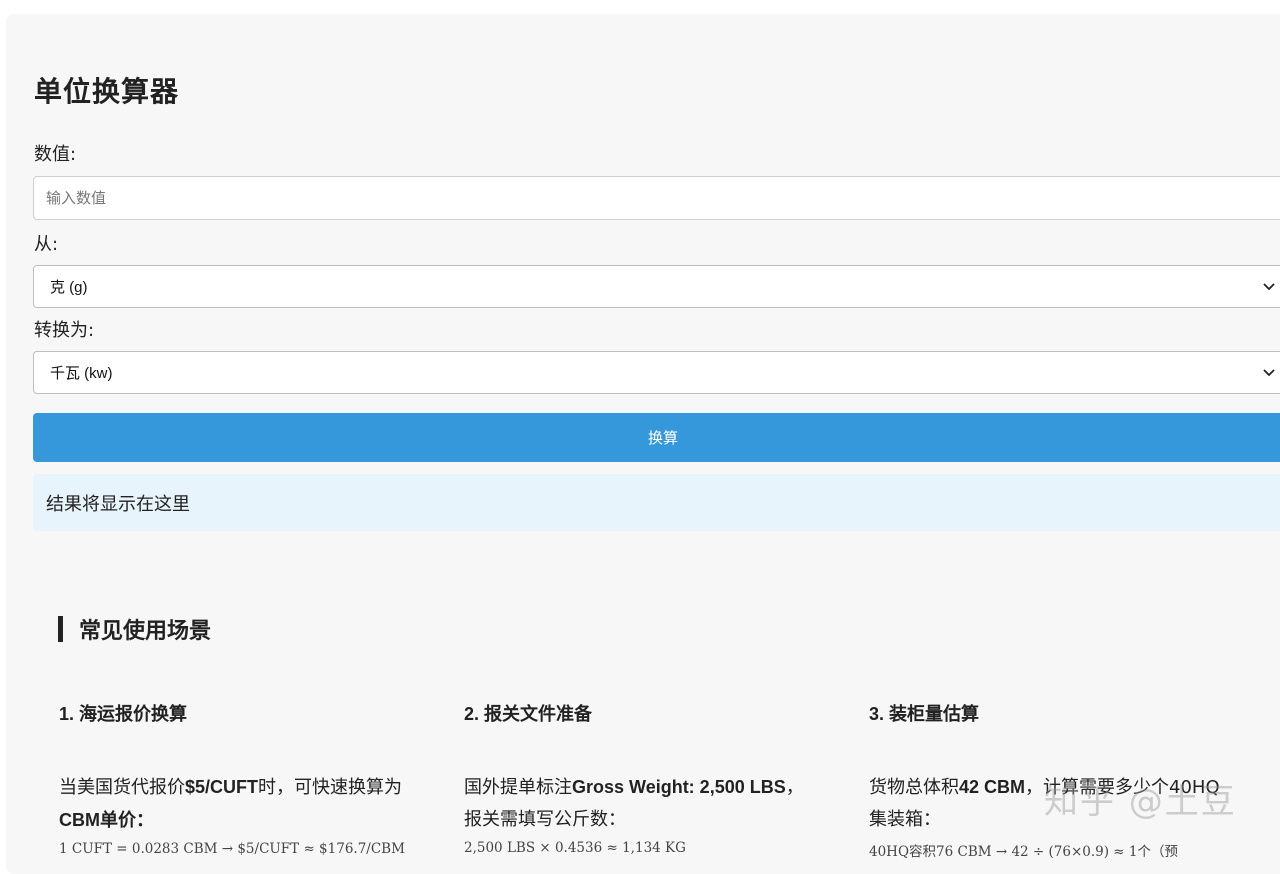 This screenshot has width=1280, height=874. What do you see at coordinates (924, 714) in the screenshot?
I see `scenario-heading: 3. 装柜量估算` at bounding box center [924, 714].